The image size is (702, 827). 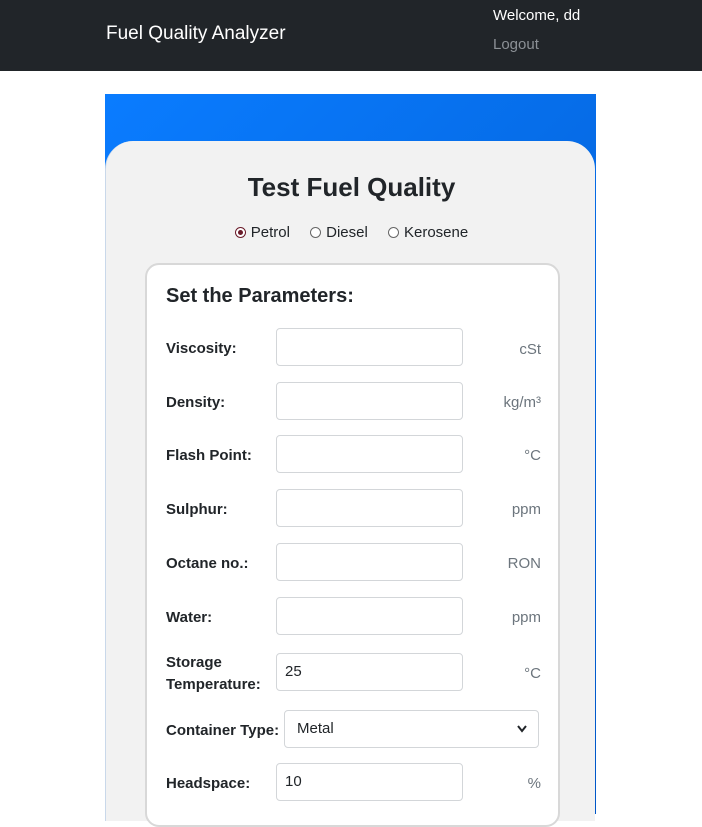 I want to click on container-type-select: Metal, so click(x=411, y=729).